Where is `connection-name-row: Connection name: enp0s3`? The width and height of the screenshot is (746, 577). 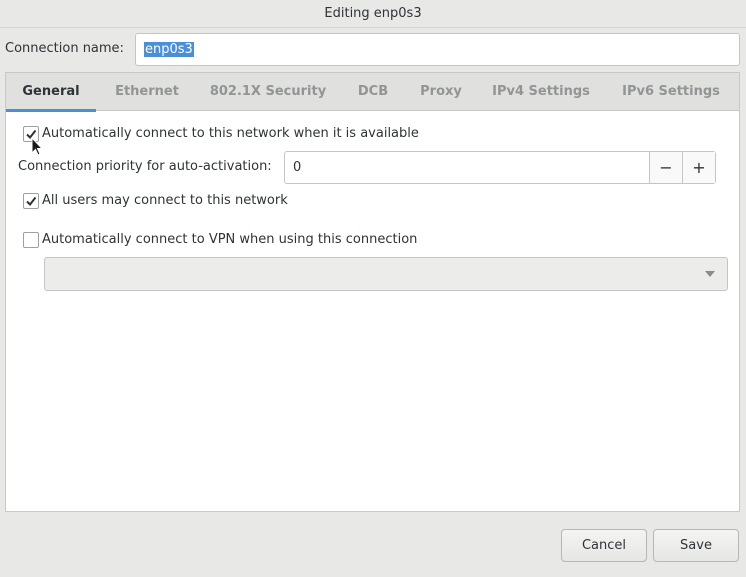
connection-name-row: Connection name: enp0s3 is located at coordinates (373, 50).